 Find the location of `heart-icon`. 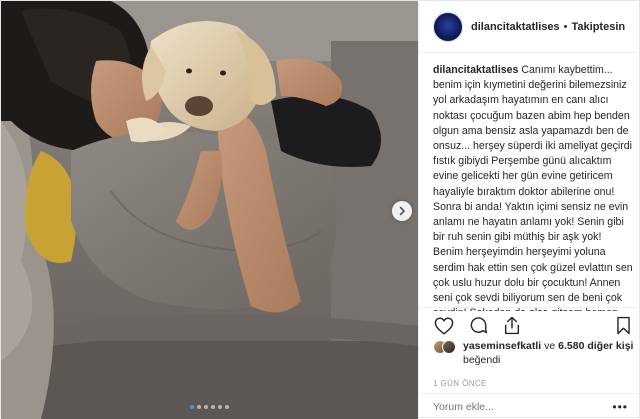

heart-icon is located at coordinates (444, 325).